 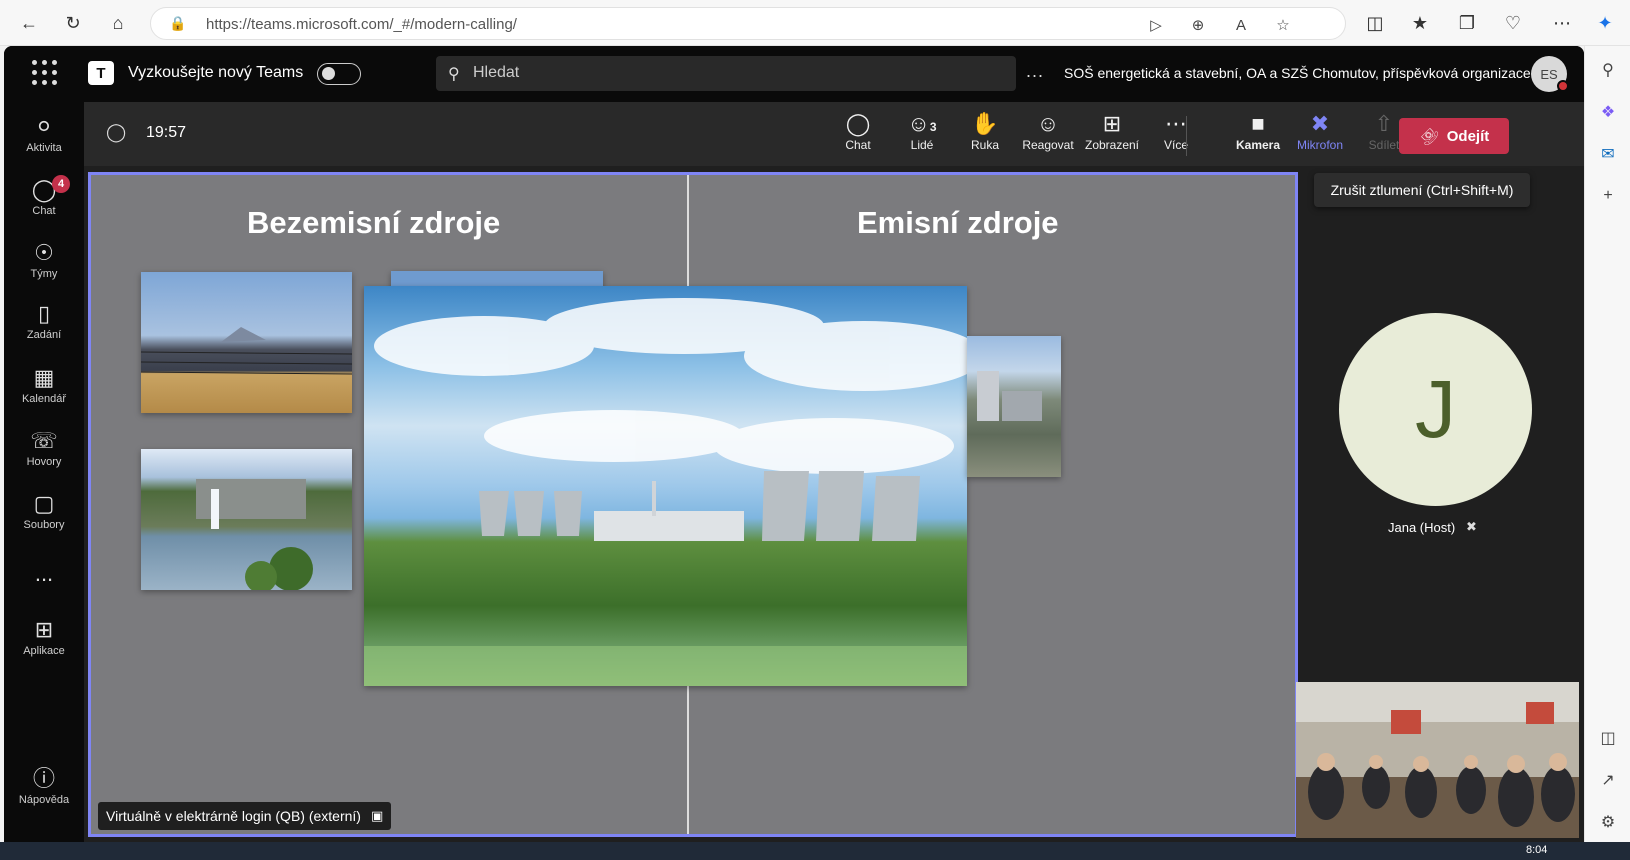 I want to click on chat-label: Chat, so click(x=858, y=145).